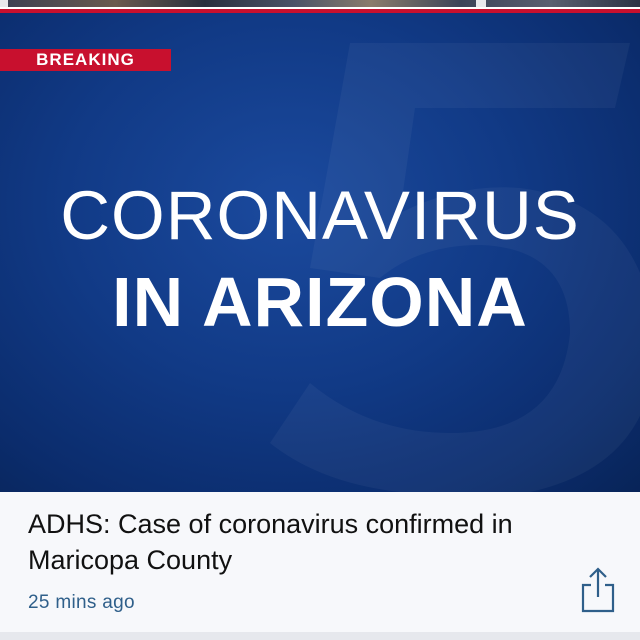 The height and width of the screenshot is (640, 640). I want to click on article-timestamp: 25 mins ago, so click(81, 602).